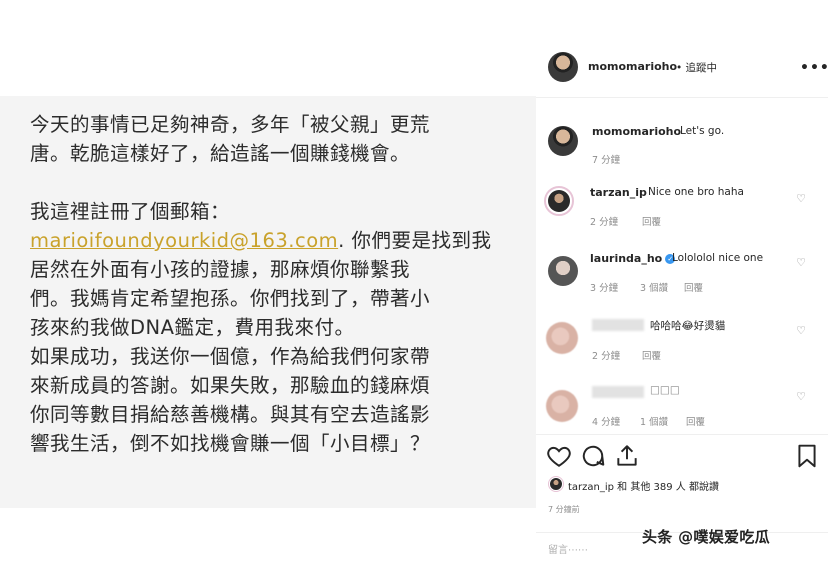  Describe the element at coordinates (665, 390) in the screenshot. I see `comment-text: □□□` at that location.